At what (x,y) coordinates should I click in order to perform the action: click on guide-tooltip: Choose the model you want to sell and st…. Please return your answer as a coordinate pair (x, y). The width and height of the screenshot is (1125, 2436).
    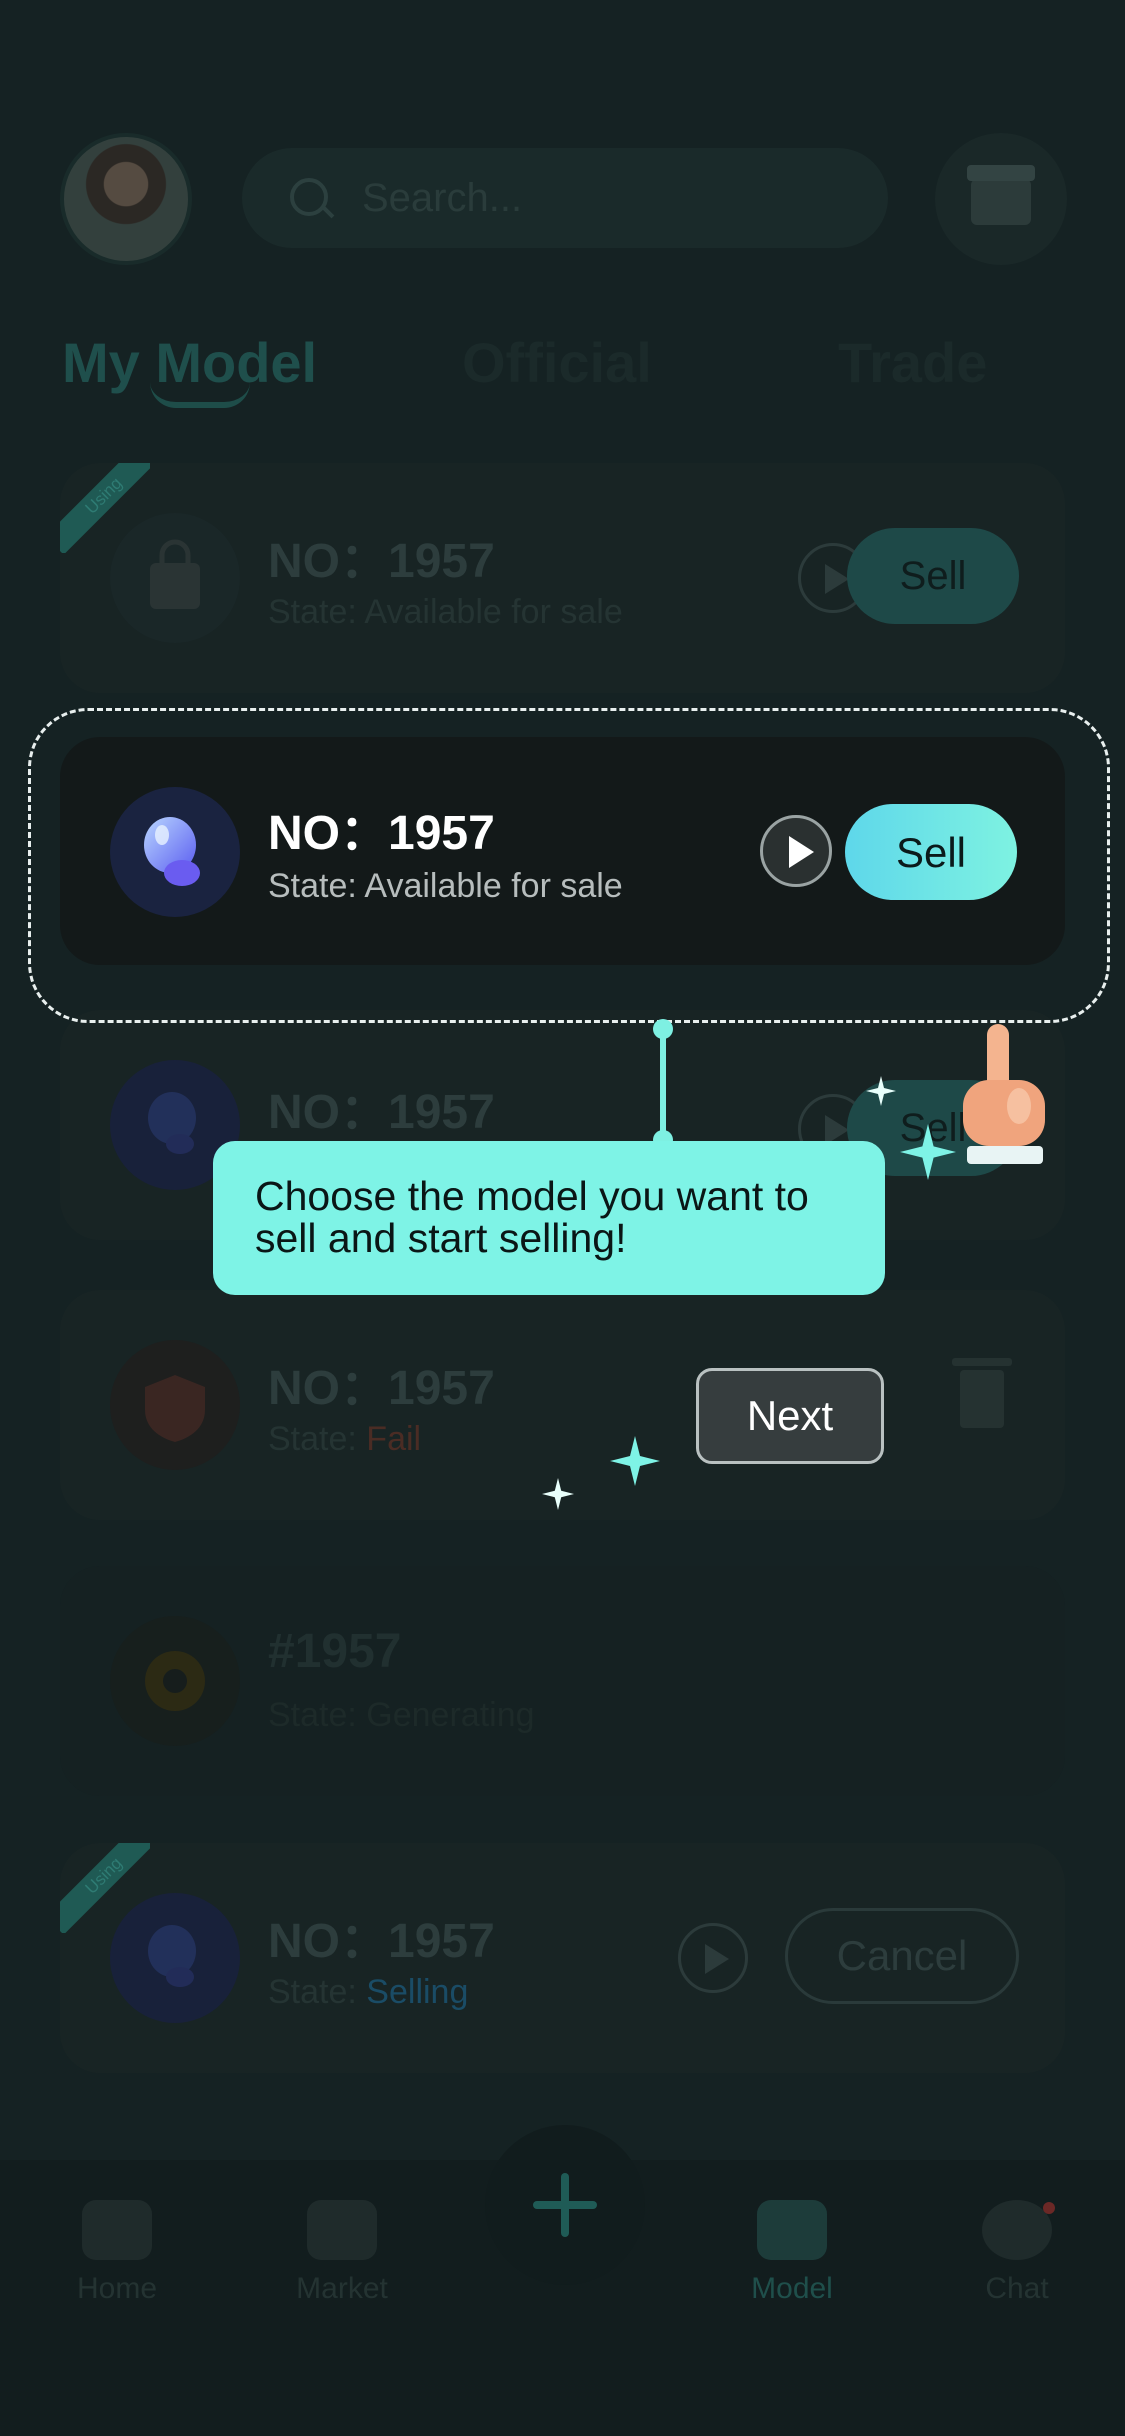
    Looking at the image, I should click on (549, 1218).